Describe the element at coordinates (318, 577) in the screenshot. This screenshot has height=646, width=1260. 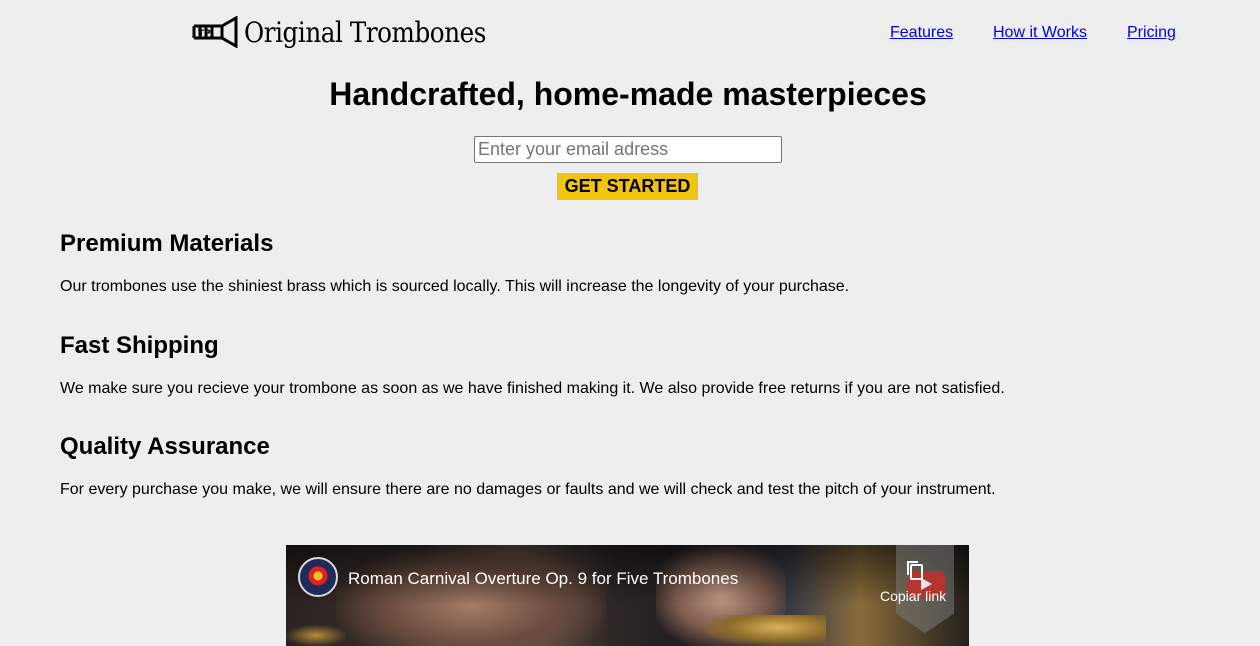
I see `channel-avatar` at that location.